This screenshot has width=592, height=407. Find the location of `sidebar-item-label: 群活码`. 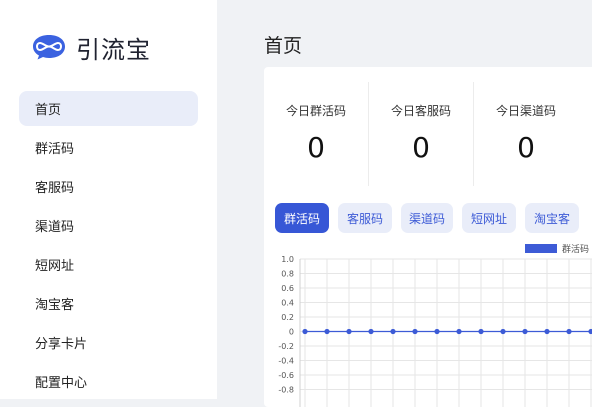

sidebar-item-label: 群活码 is located at coordinates (55, 149).